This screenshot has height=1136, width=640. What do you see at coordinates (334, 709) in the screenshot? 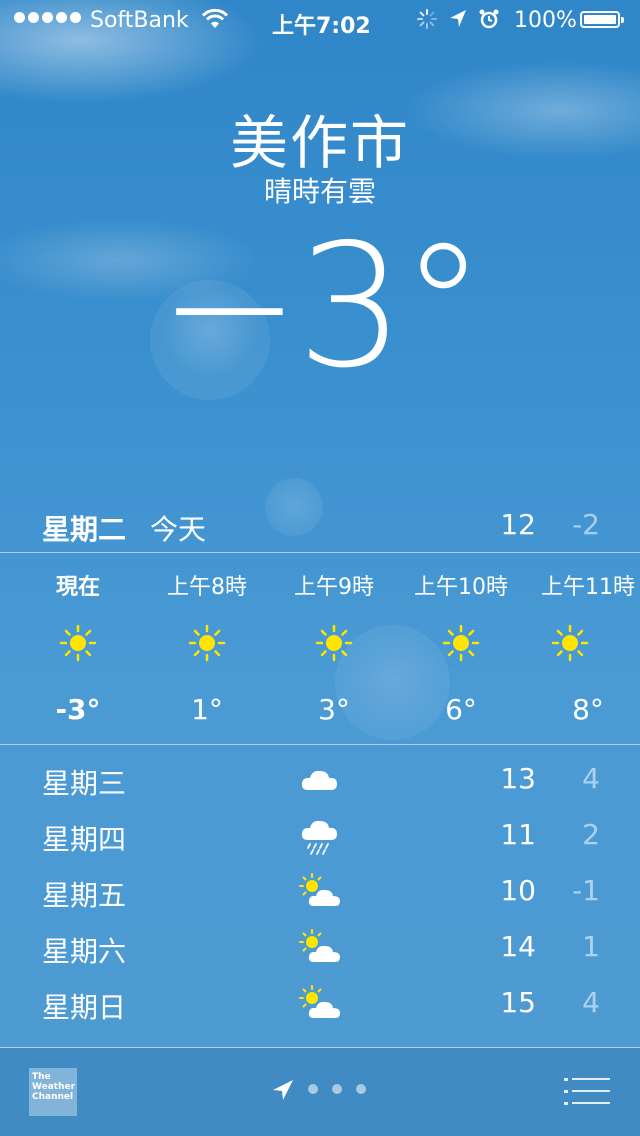
I see `hourly-temp: 3°` at bounding box center [334, 709].